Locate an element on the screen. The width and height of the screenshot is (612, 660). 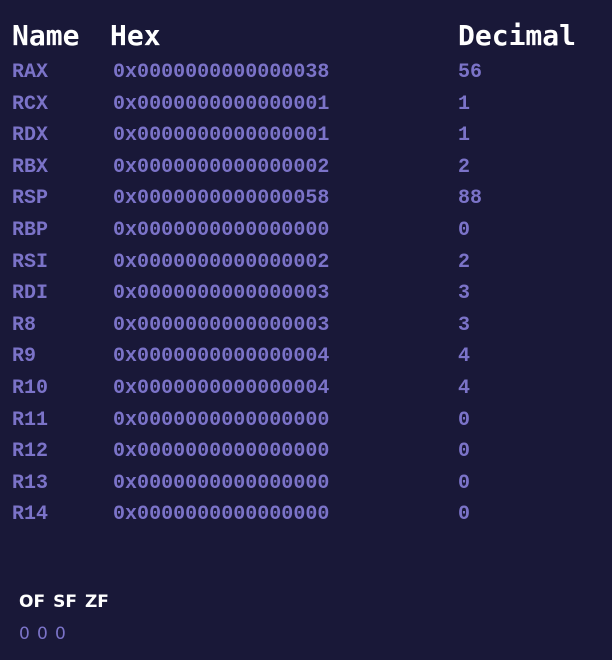
register-row: RDI 0x0000000000000003 3 is located at coordinates (306, 294).